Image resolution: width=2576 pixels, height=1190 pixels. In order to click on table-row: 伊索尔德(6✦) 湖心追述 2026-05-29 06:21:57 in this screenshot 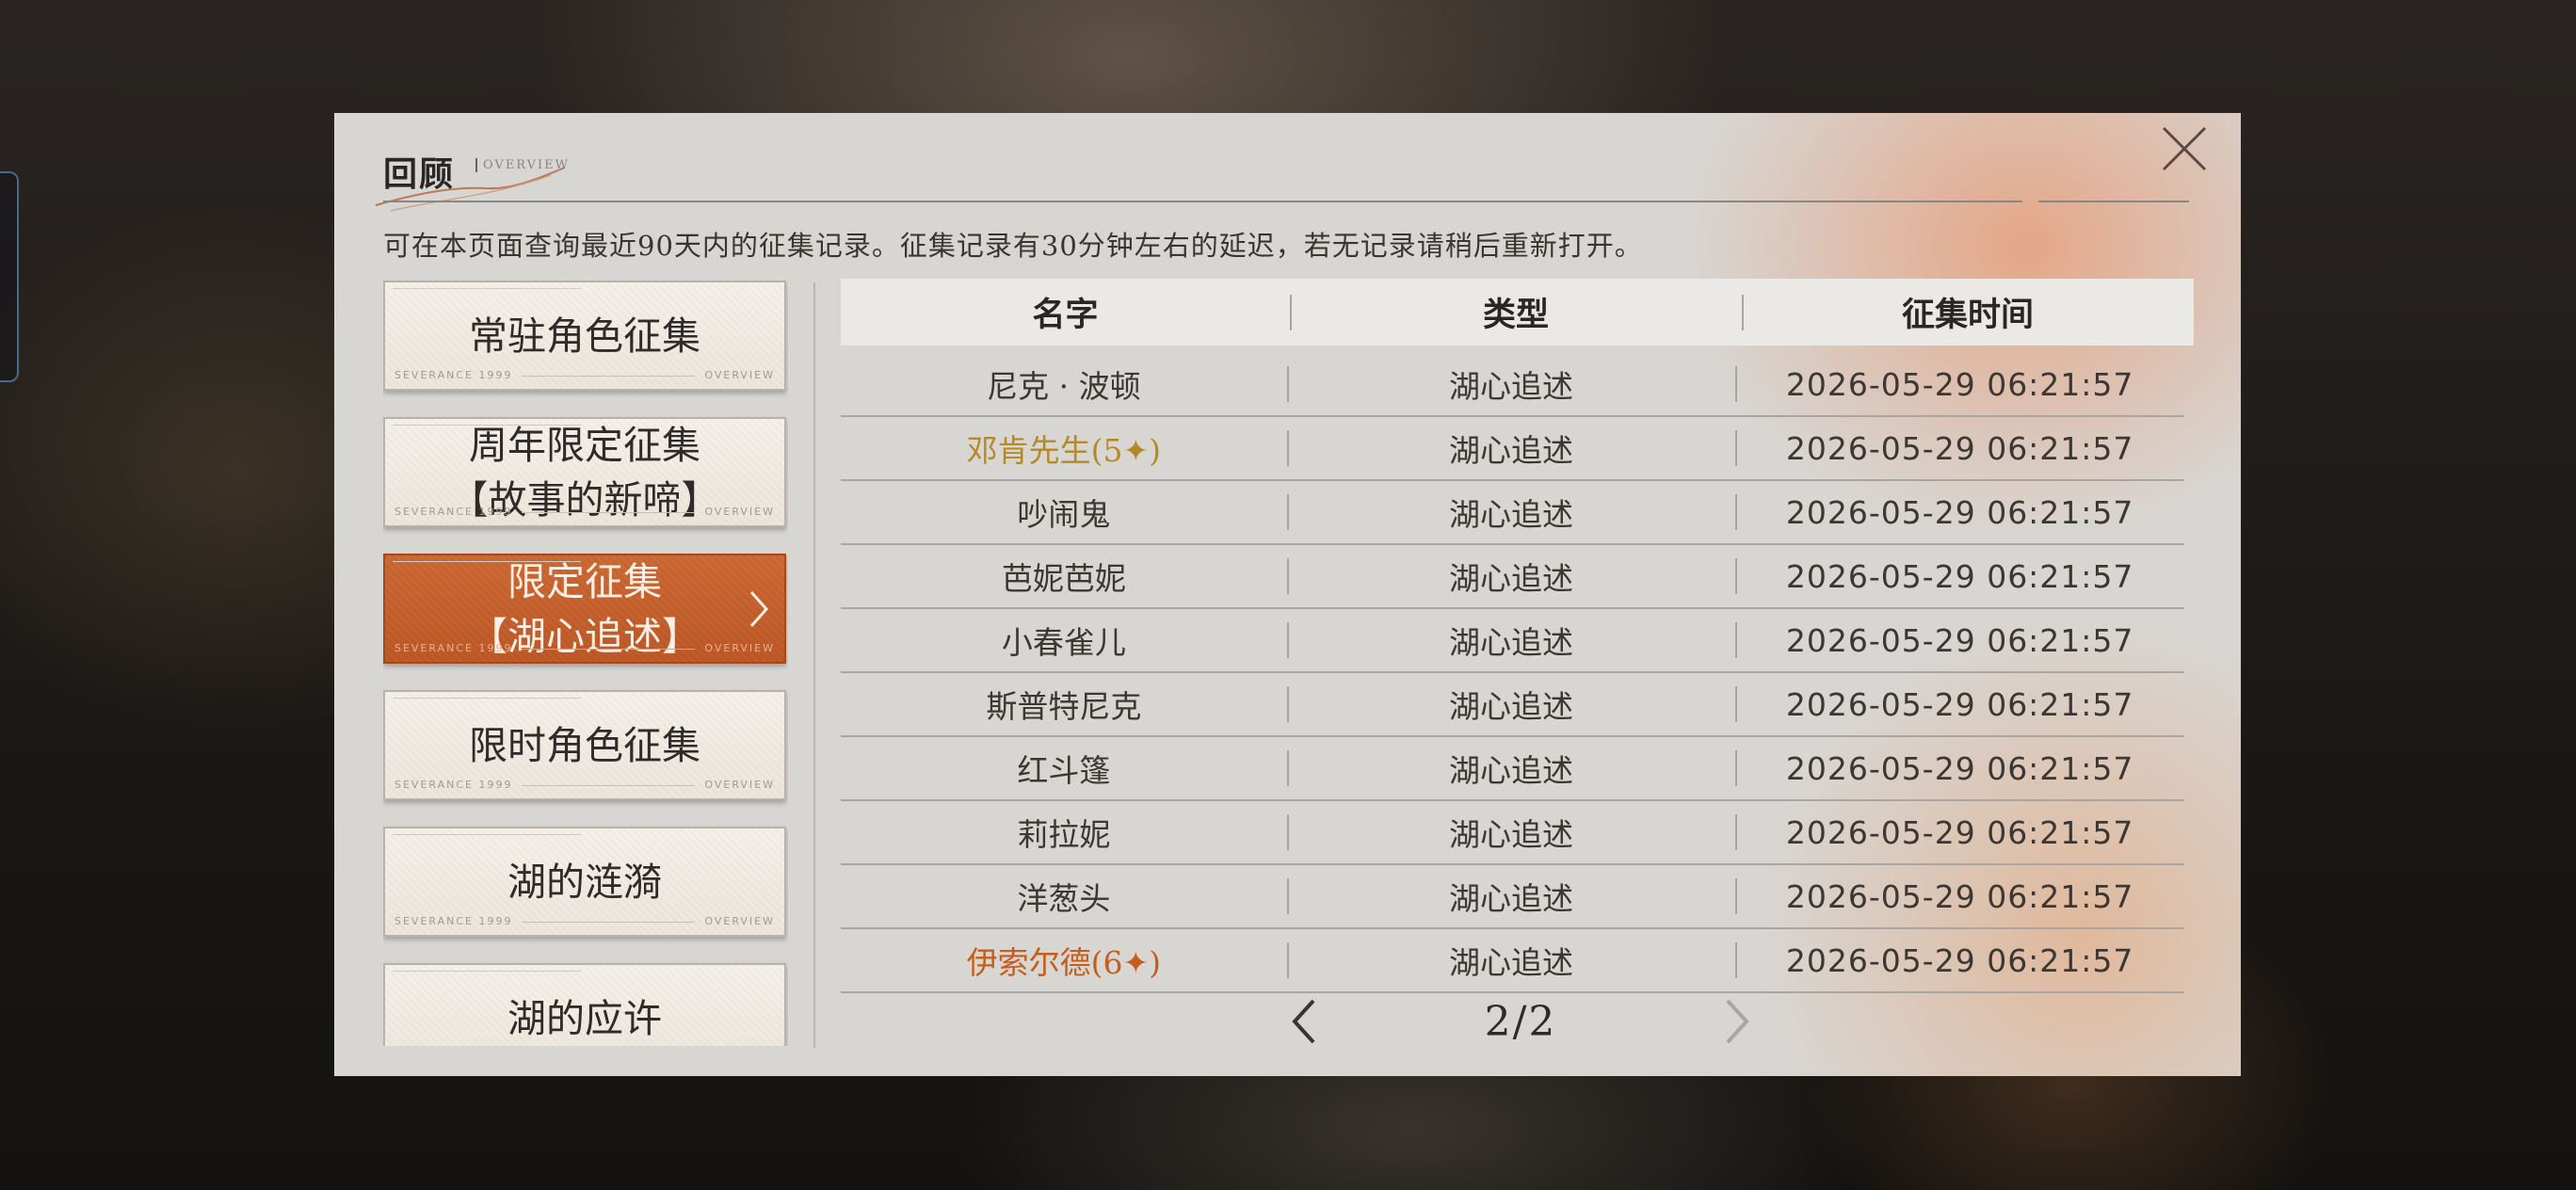, I will do `click(1512, 961)`.